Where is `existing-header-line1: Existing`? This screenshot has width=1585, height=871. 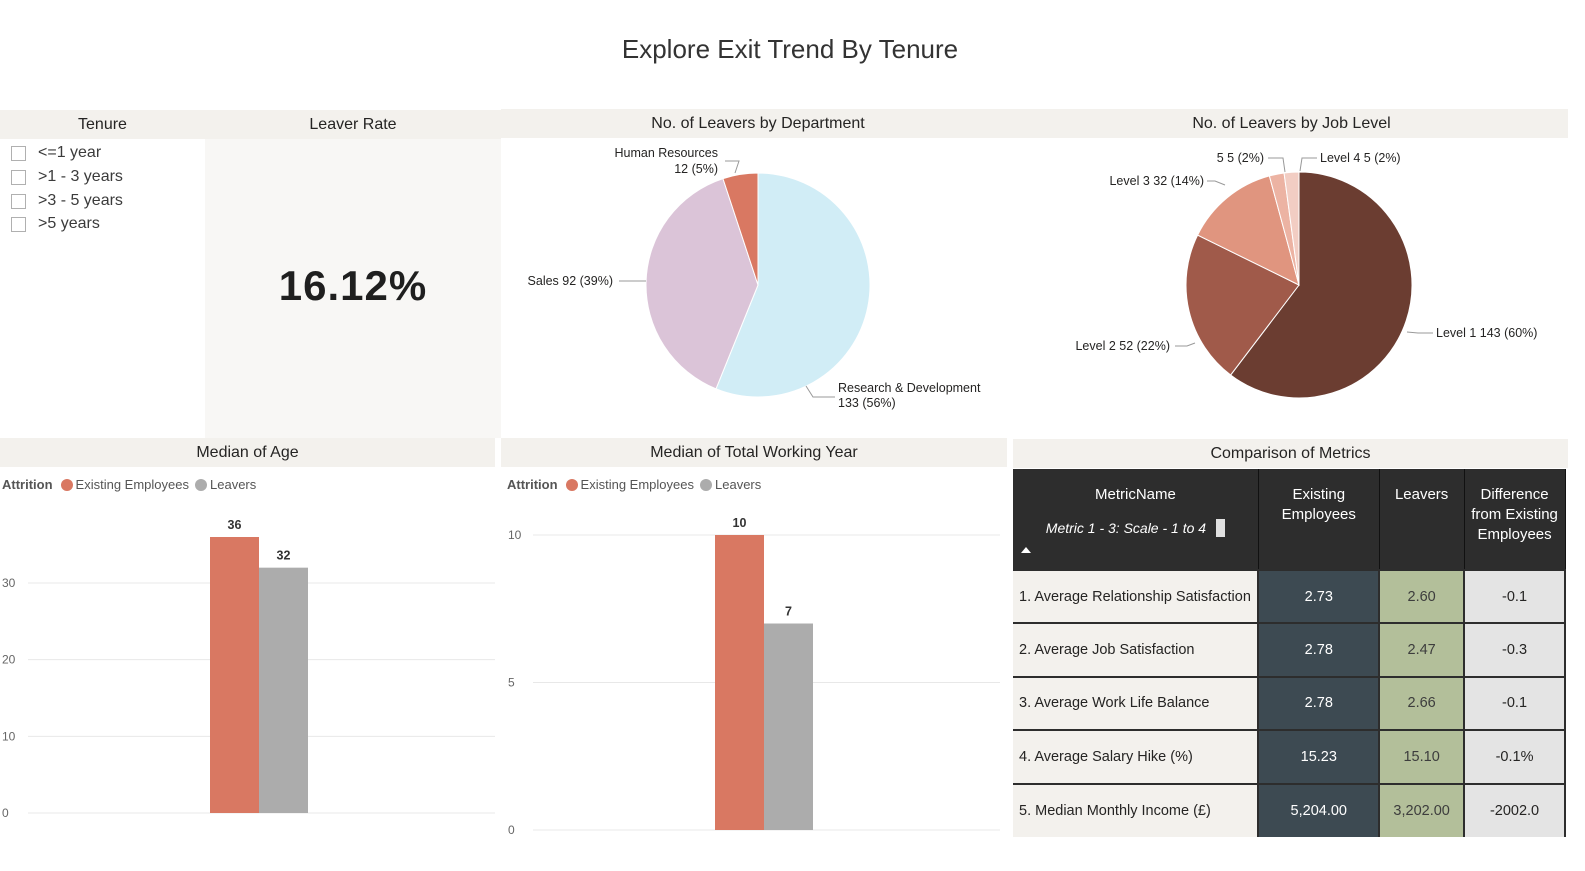 existing-header-line1: Existing is located at coordinates (1319, 494).